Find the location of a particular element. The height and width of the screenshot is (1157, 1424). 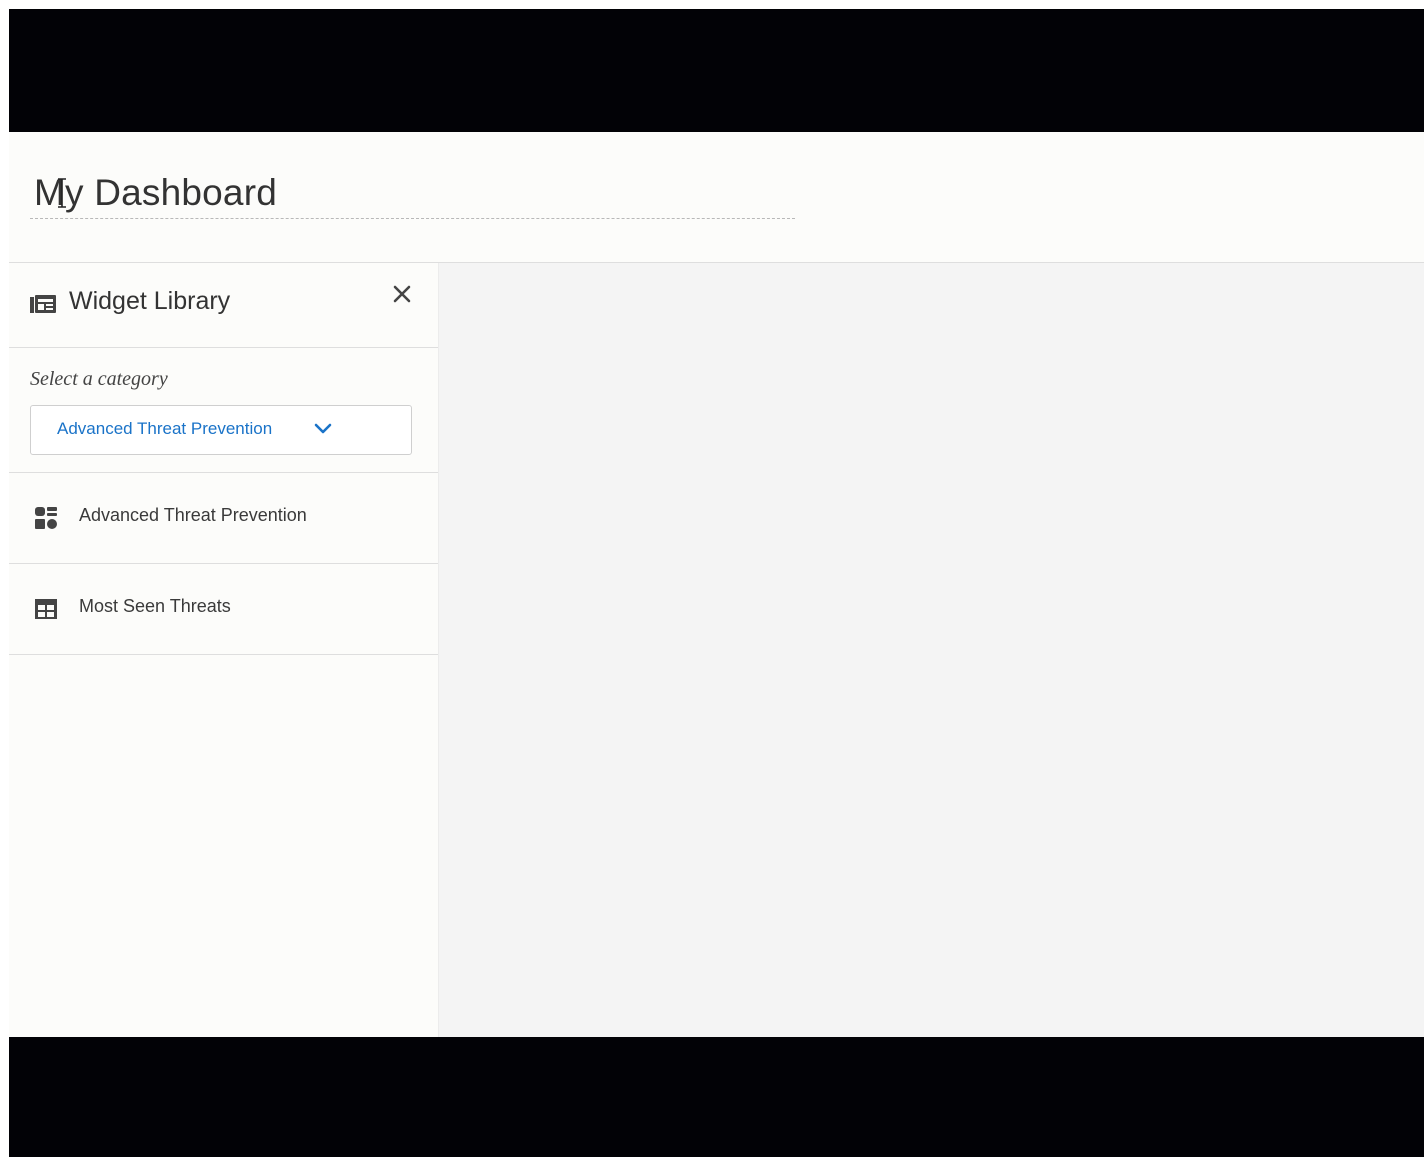

dashboard-title-field: My Dashboard is located at coordinates (412, 194).